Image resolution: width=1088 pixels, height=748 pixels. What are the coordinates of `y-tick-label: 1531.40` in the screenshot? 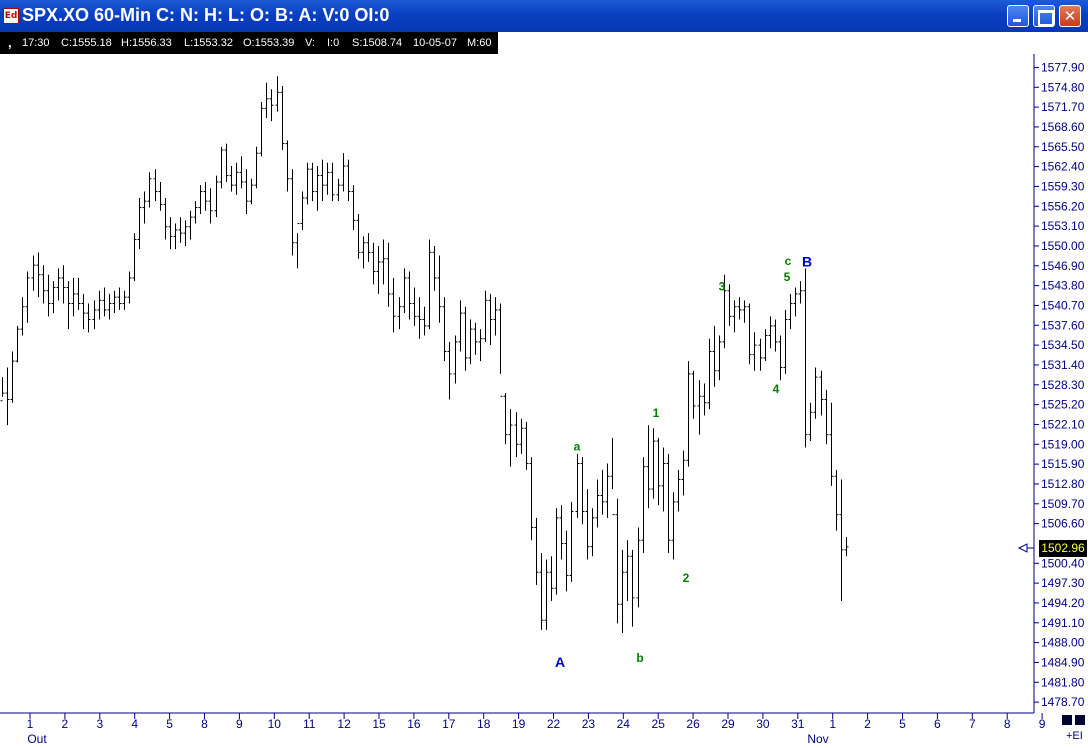 It's located at (1063, 365).